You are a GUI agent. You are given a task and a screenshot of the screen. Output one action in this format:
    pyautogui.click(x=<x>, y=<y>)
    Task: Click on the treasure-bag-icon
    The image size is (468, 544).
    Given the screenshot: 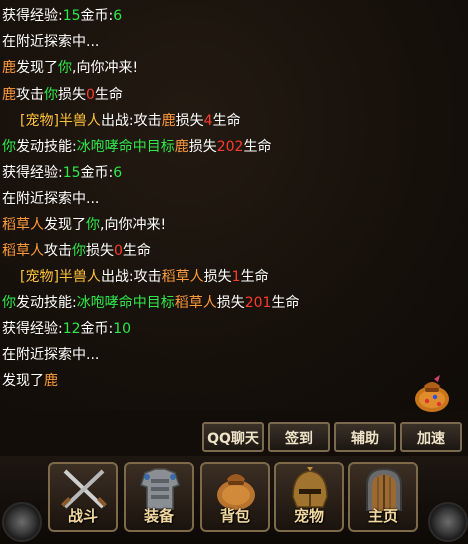 What is the action you would take?
    pyautogui.click(x=432, y=392)
    